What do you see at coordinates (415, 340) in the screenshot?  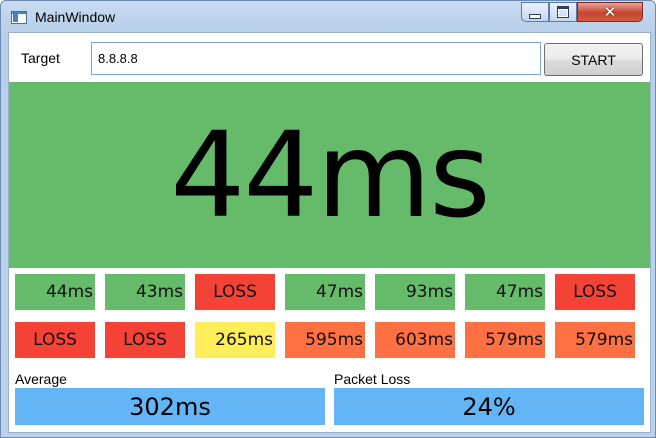 I see `history-tile: 603ms` at bounding box center [415, 340].